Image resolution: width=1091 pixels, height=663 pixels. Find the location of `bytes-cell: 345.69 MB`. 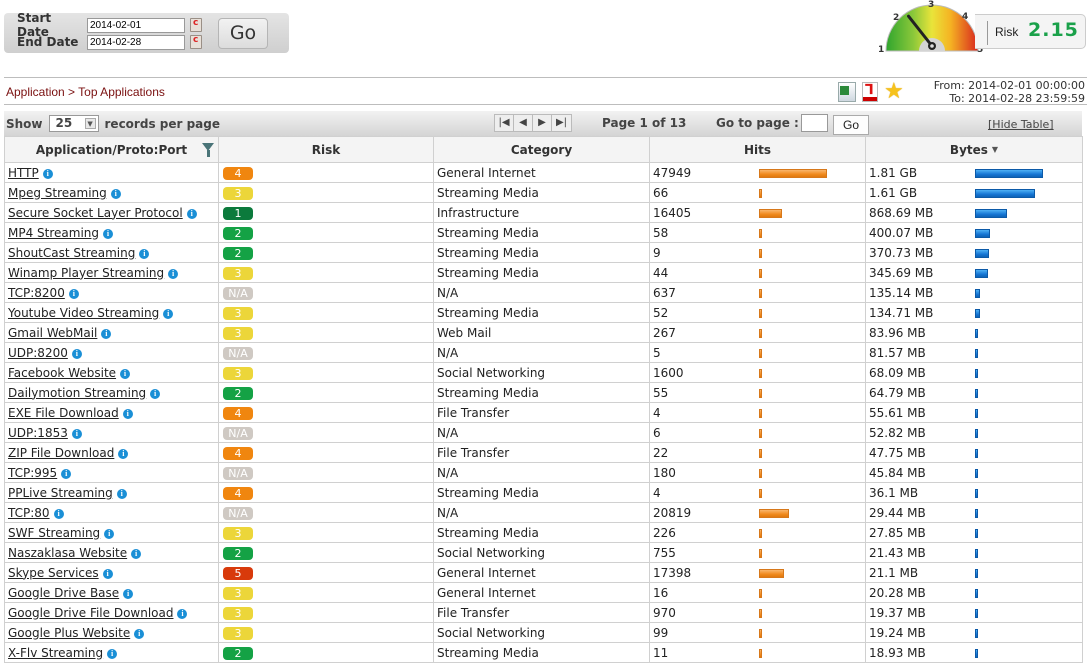

bytes-cell: 345.69 MB is located at coordinates (974, 272).